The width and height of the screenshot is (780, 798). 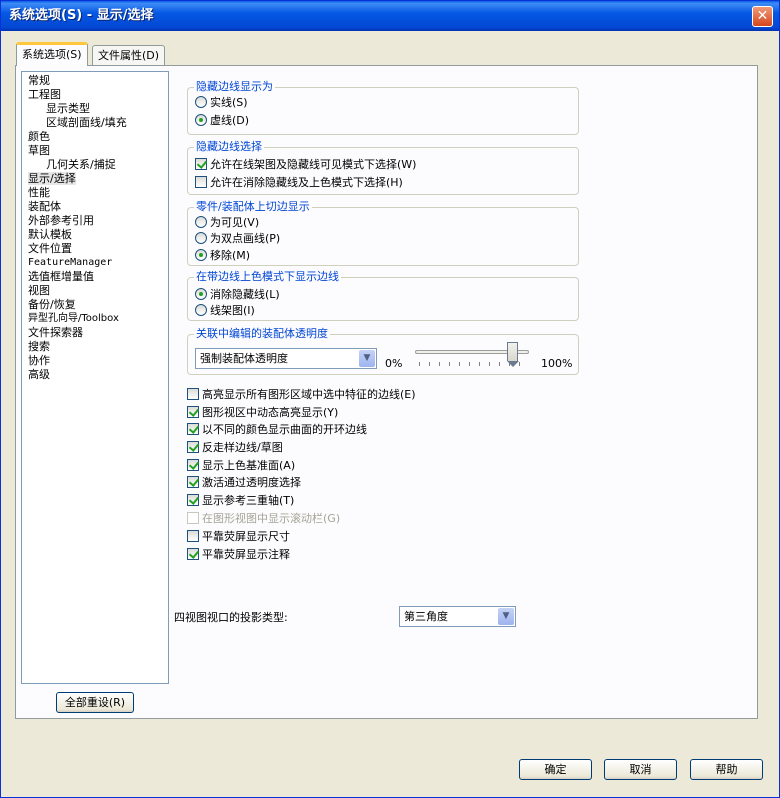 I want to click on slider-min-label: 0%, so click(x=394, y=363).